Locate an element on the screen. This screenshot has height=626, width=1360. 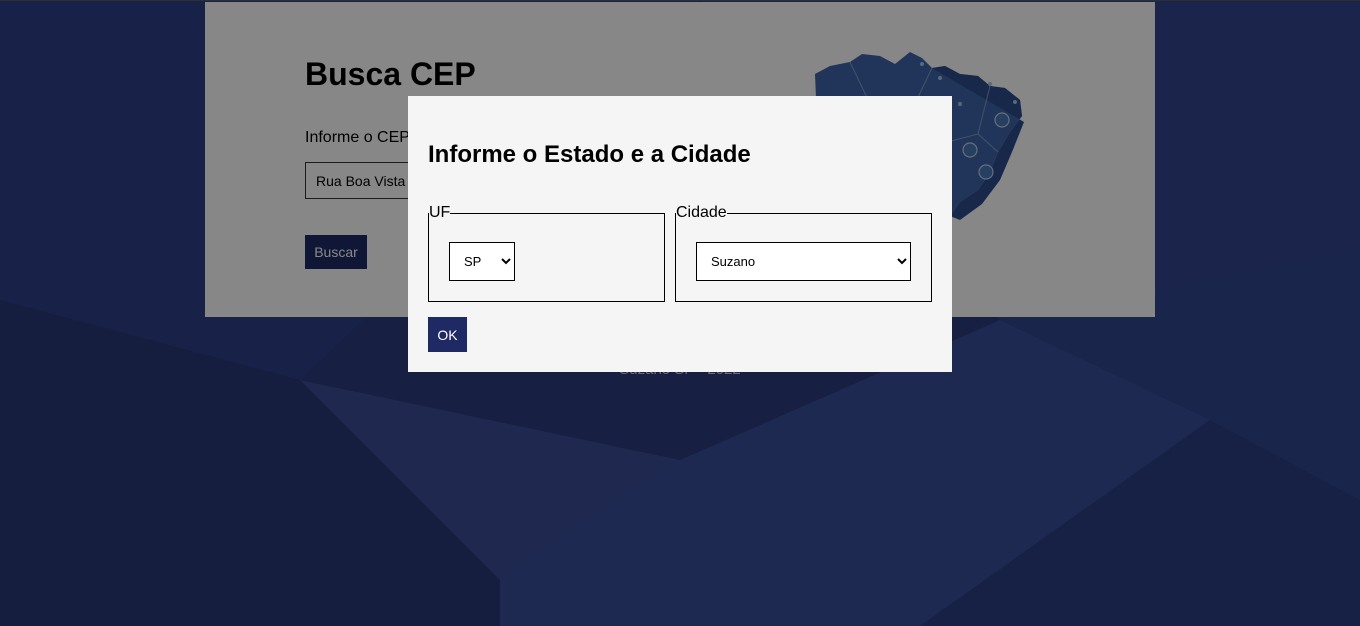
uf-select: SP is located at coordinates (482, 261).